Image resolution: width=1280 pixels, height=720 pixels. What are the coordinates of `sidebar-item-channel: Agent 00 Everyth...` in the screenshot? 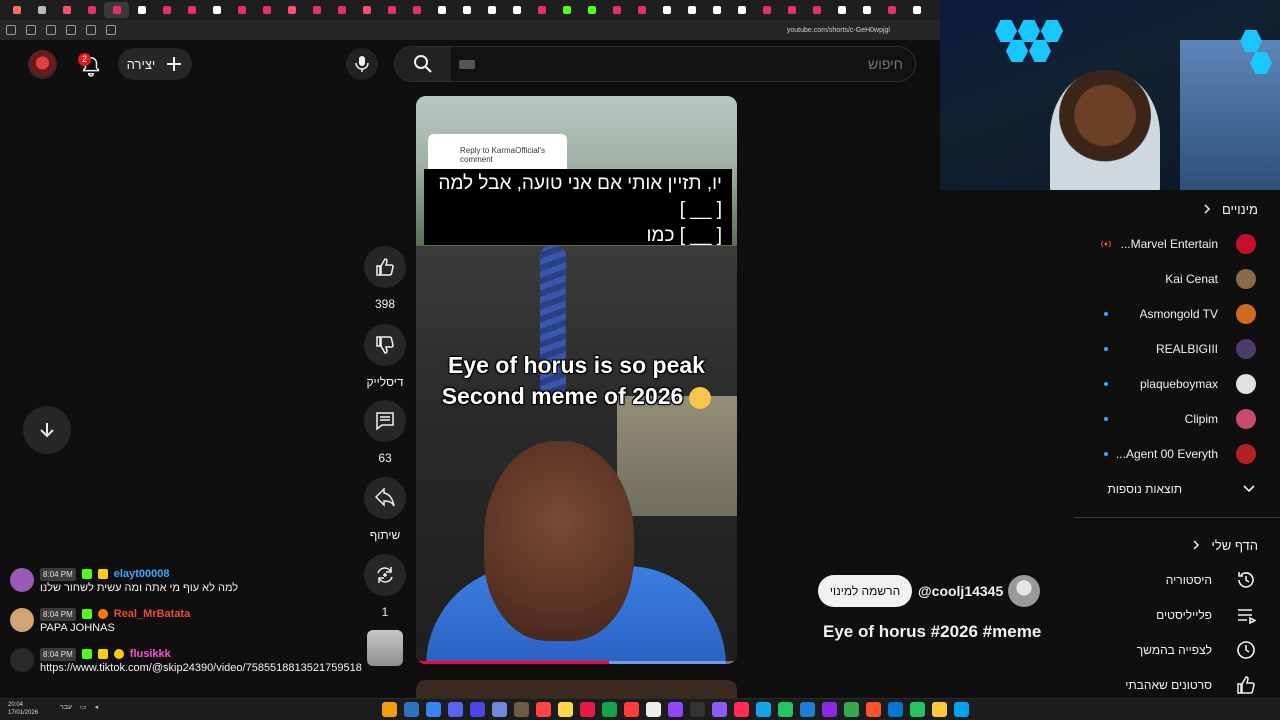 It's located at (1171, 454).